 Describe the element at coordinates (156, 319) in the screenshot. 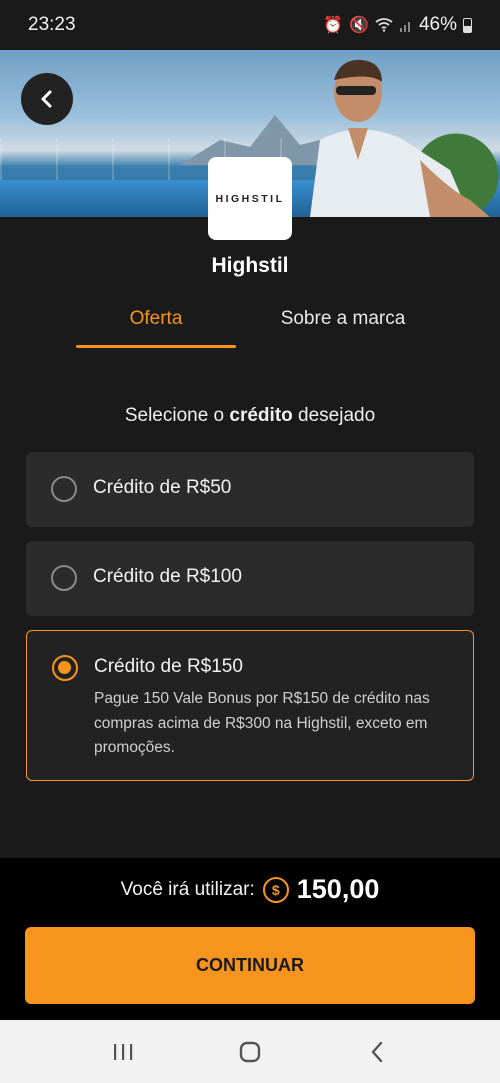

I see `tab-oferta: Oferta` at that location.